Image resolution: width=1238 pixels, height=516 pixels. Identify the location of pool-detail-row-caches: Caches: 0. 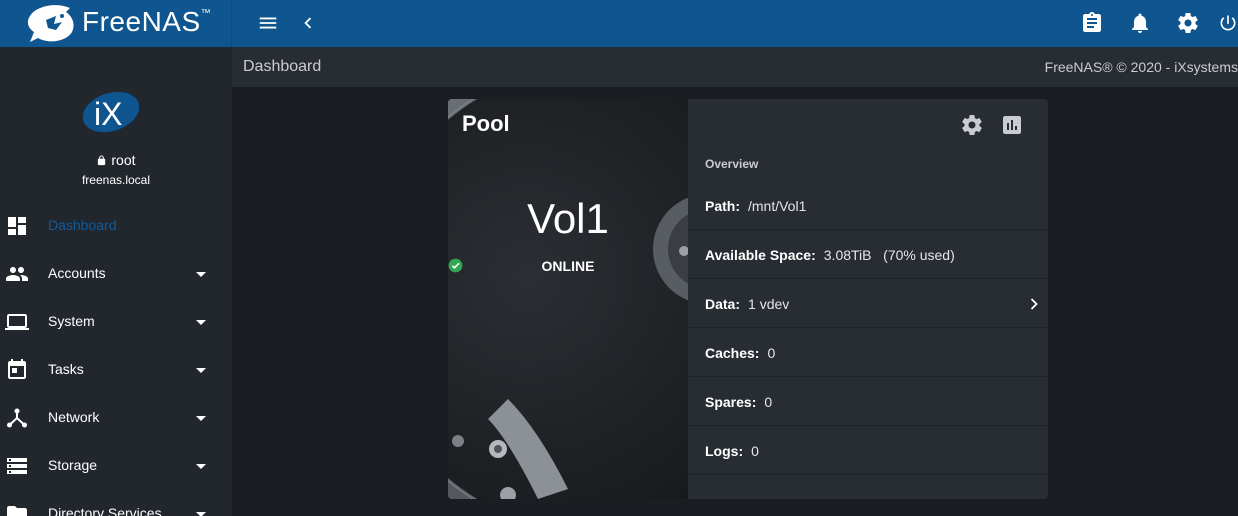
(868, 352).